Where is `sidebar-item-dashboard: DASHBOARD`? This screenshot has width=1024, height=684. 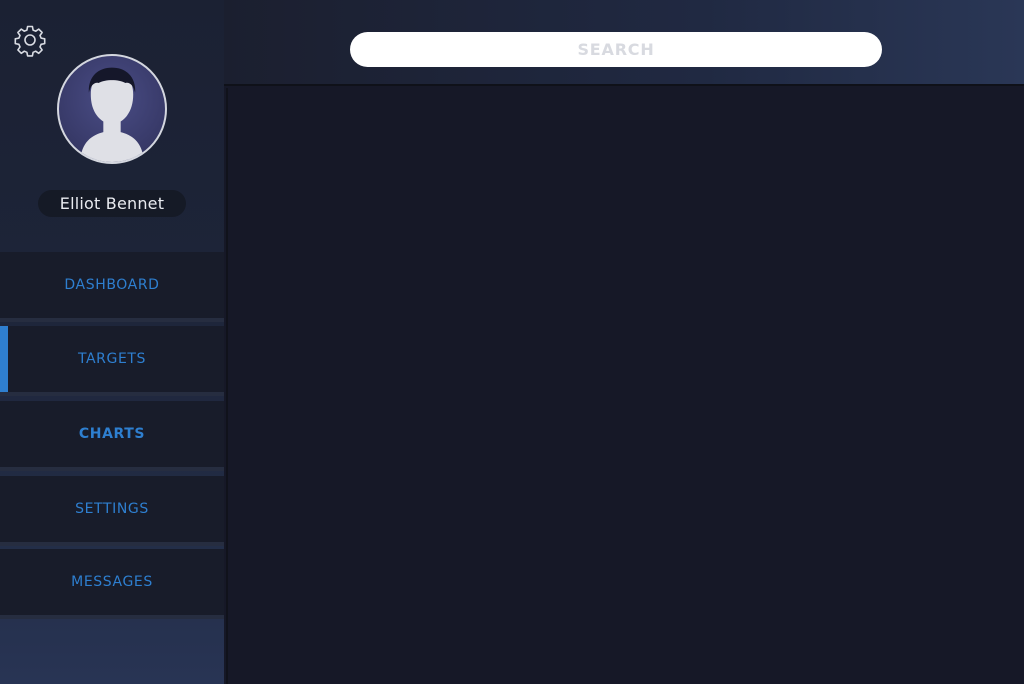 sidebar-item-dashboard: DASHBOARD is located at coordinates (112, 287).